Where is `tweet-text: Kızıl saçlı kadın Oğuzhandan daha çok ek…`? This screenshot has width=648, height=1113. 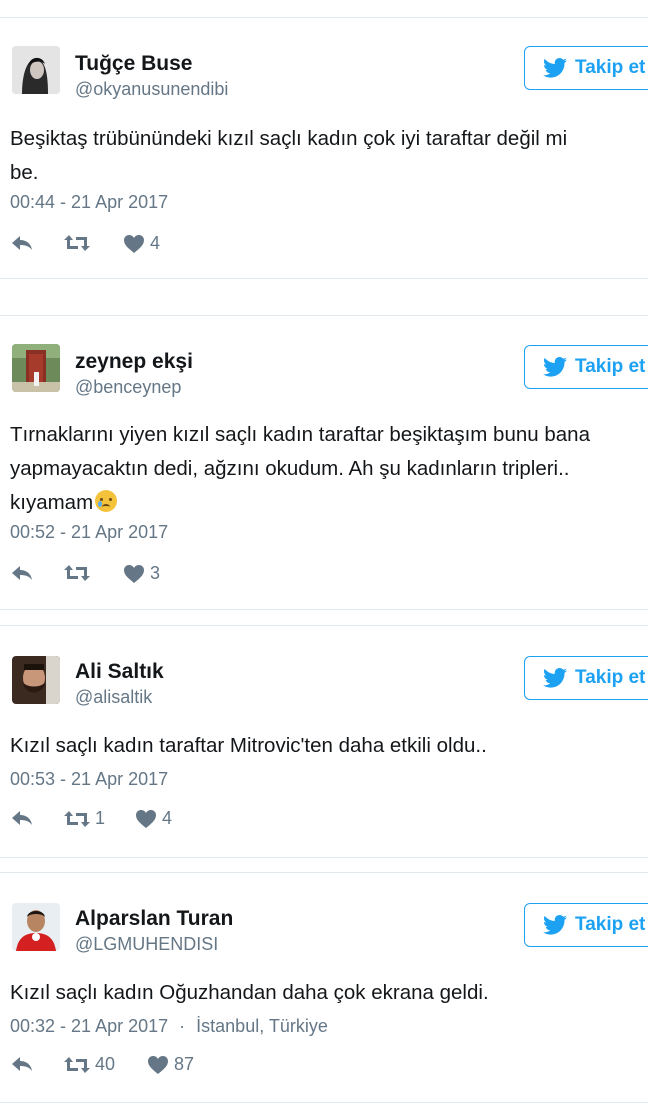 tweet-text: Kızıl saçlı kadın Oğuzhandan daha çok ek… is located at coordinates (329, 993).